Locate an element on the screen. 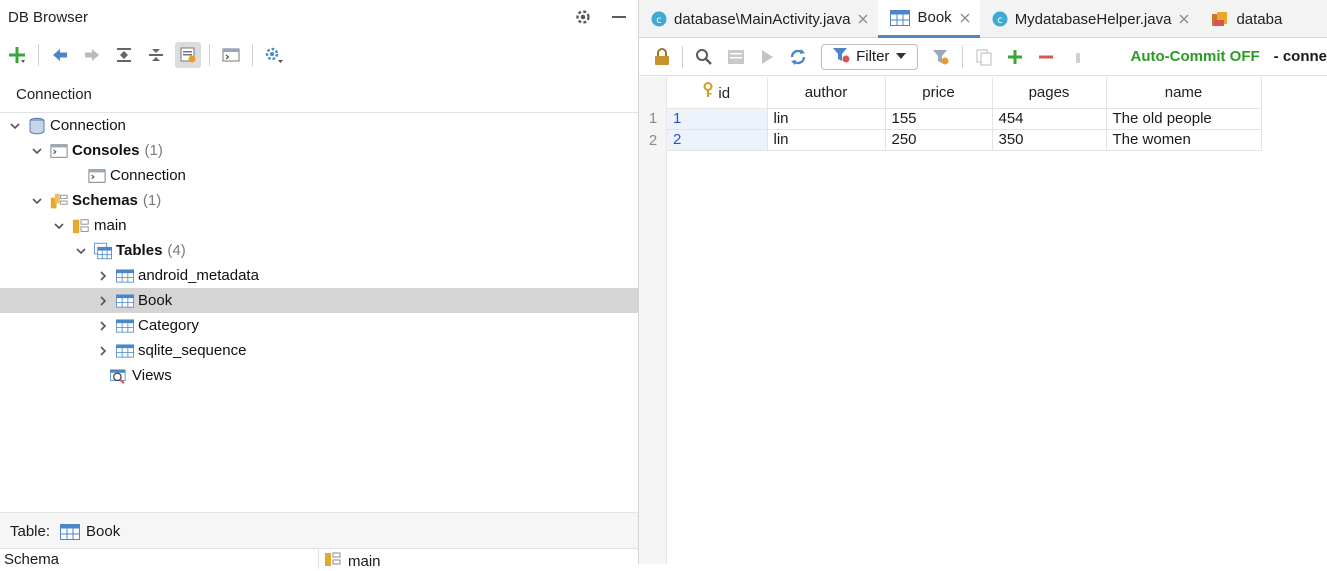 The height and width of the screenshot is (571, 1327). forward-icon is located at coordinates (92, 55).